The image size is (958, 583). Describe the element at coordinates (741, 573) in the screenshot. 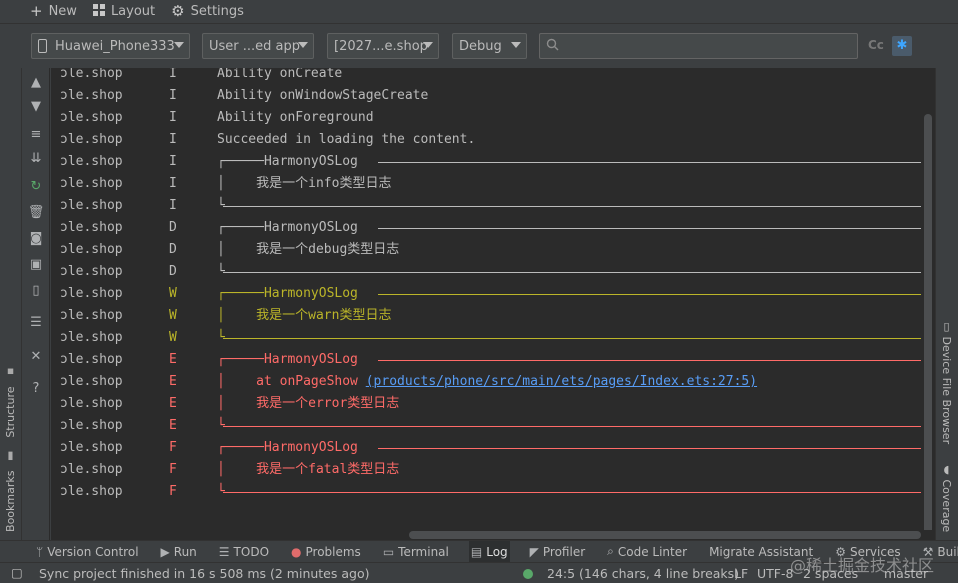

I see `line-ending: LF` at that location.